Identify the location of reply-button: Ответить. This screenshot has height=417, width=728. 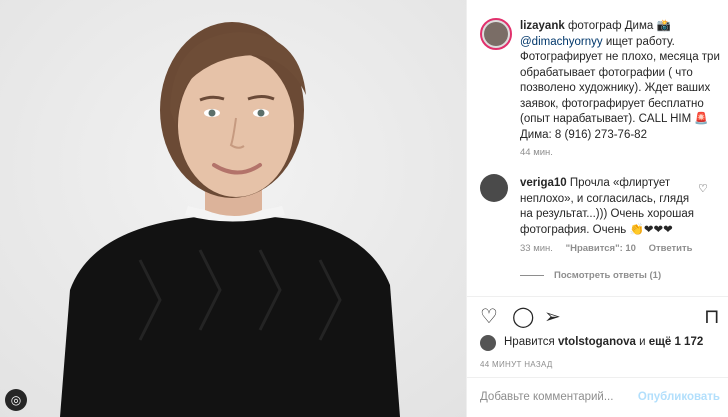
(671, 248).